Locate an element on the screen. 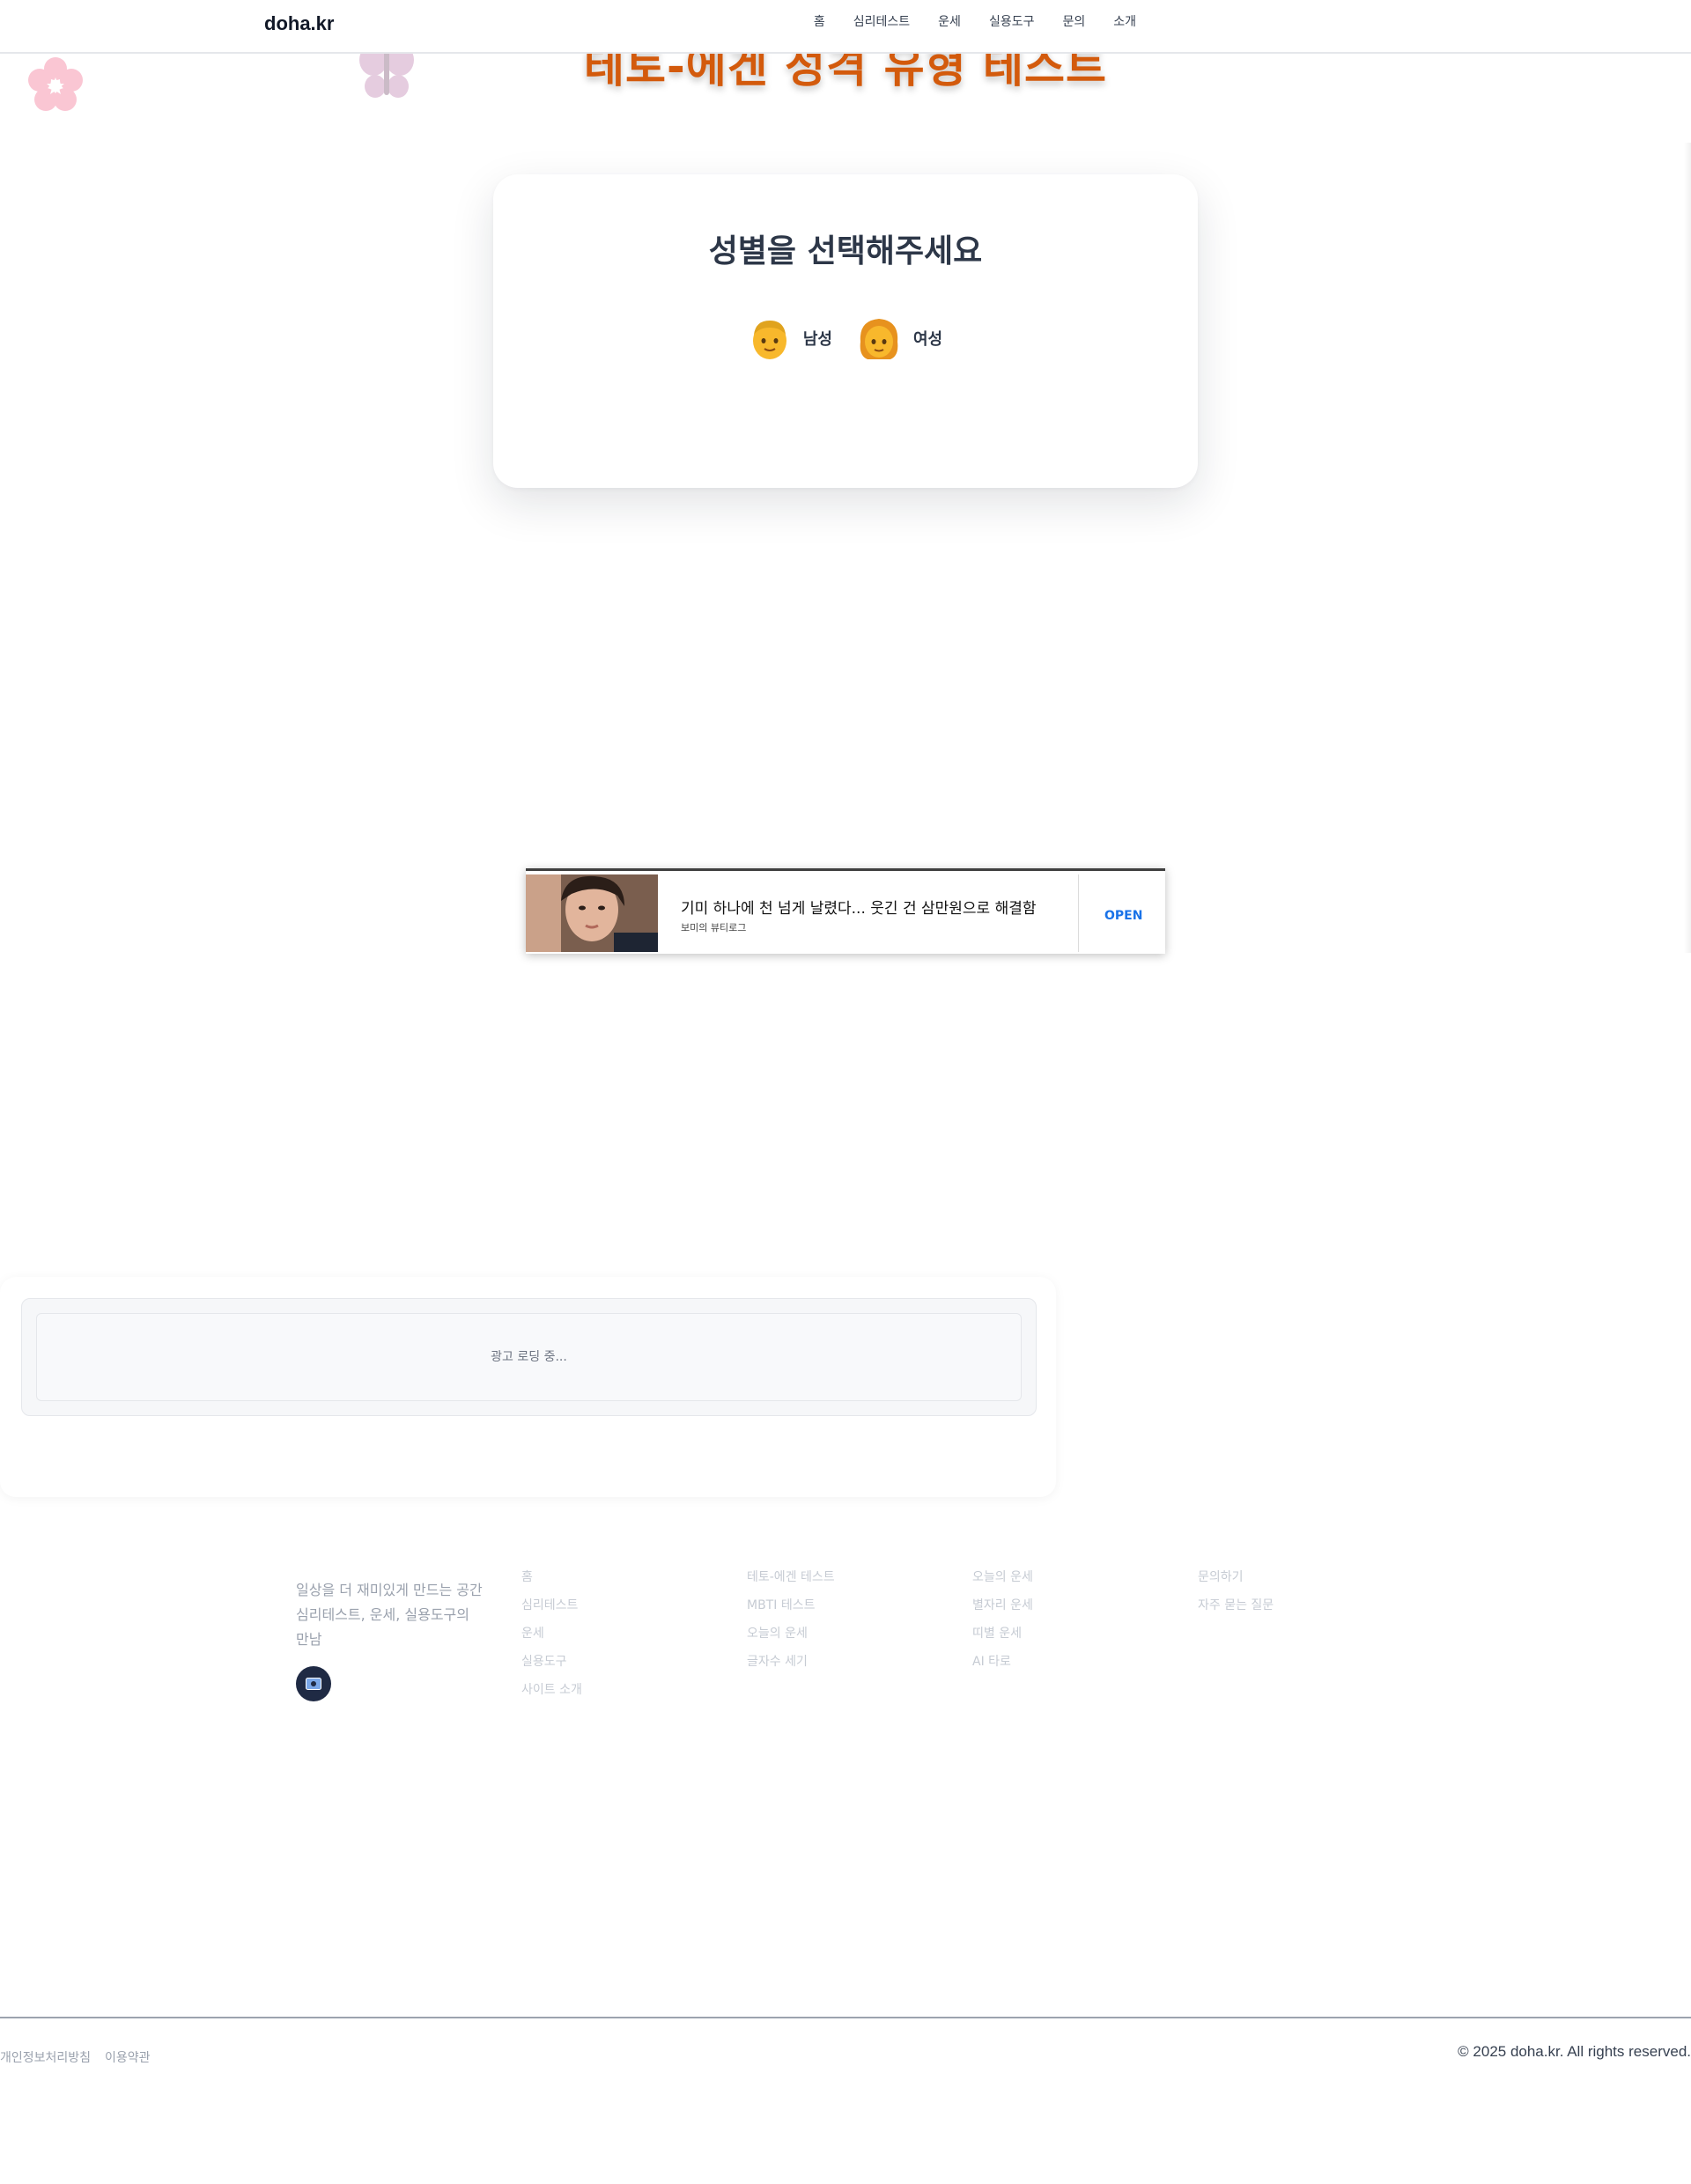  footer-link: 띠별 운세 is located at coordinates (1002, 1633).